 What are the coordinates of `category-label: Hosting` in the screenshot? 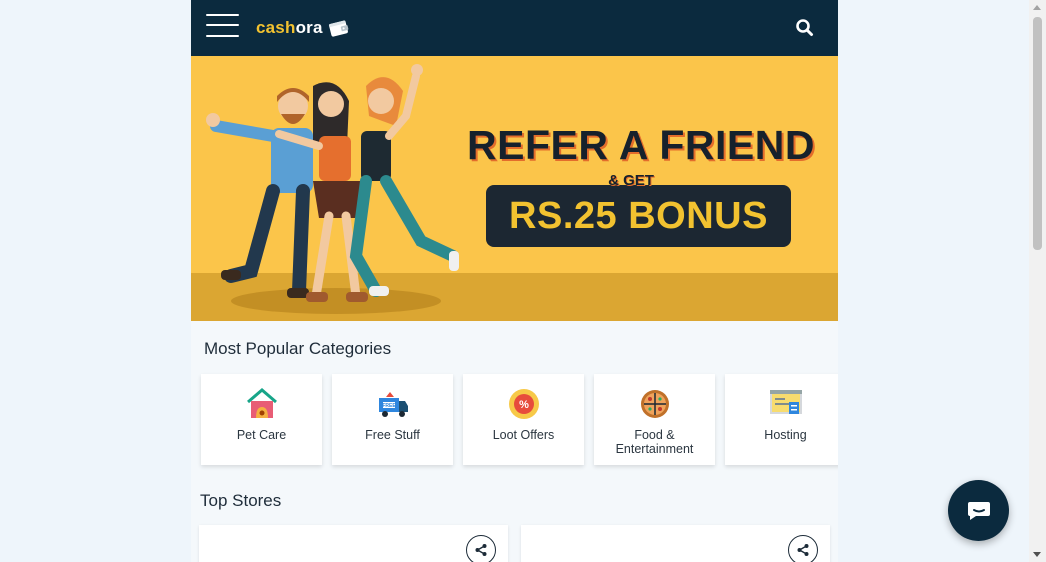 It's located at (785, 435).